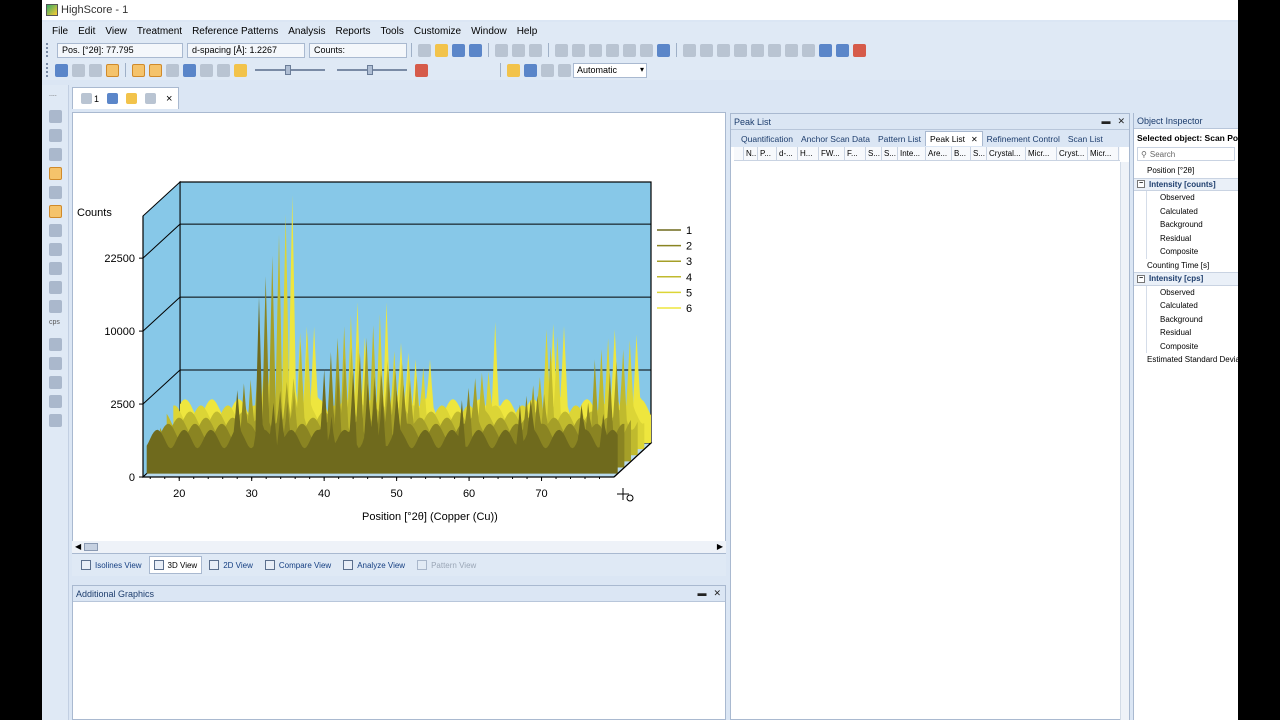 This screenshot has width=1280, height=720. Describe the element at coordinates (610, 70) in the screenshot. I see `mode-select: Automatic` at that location.